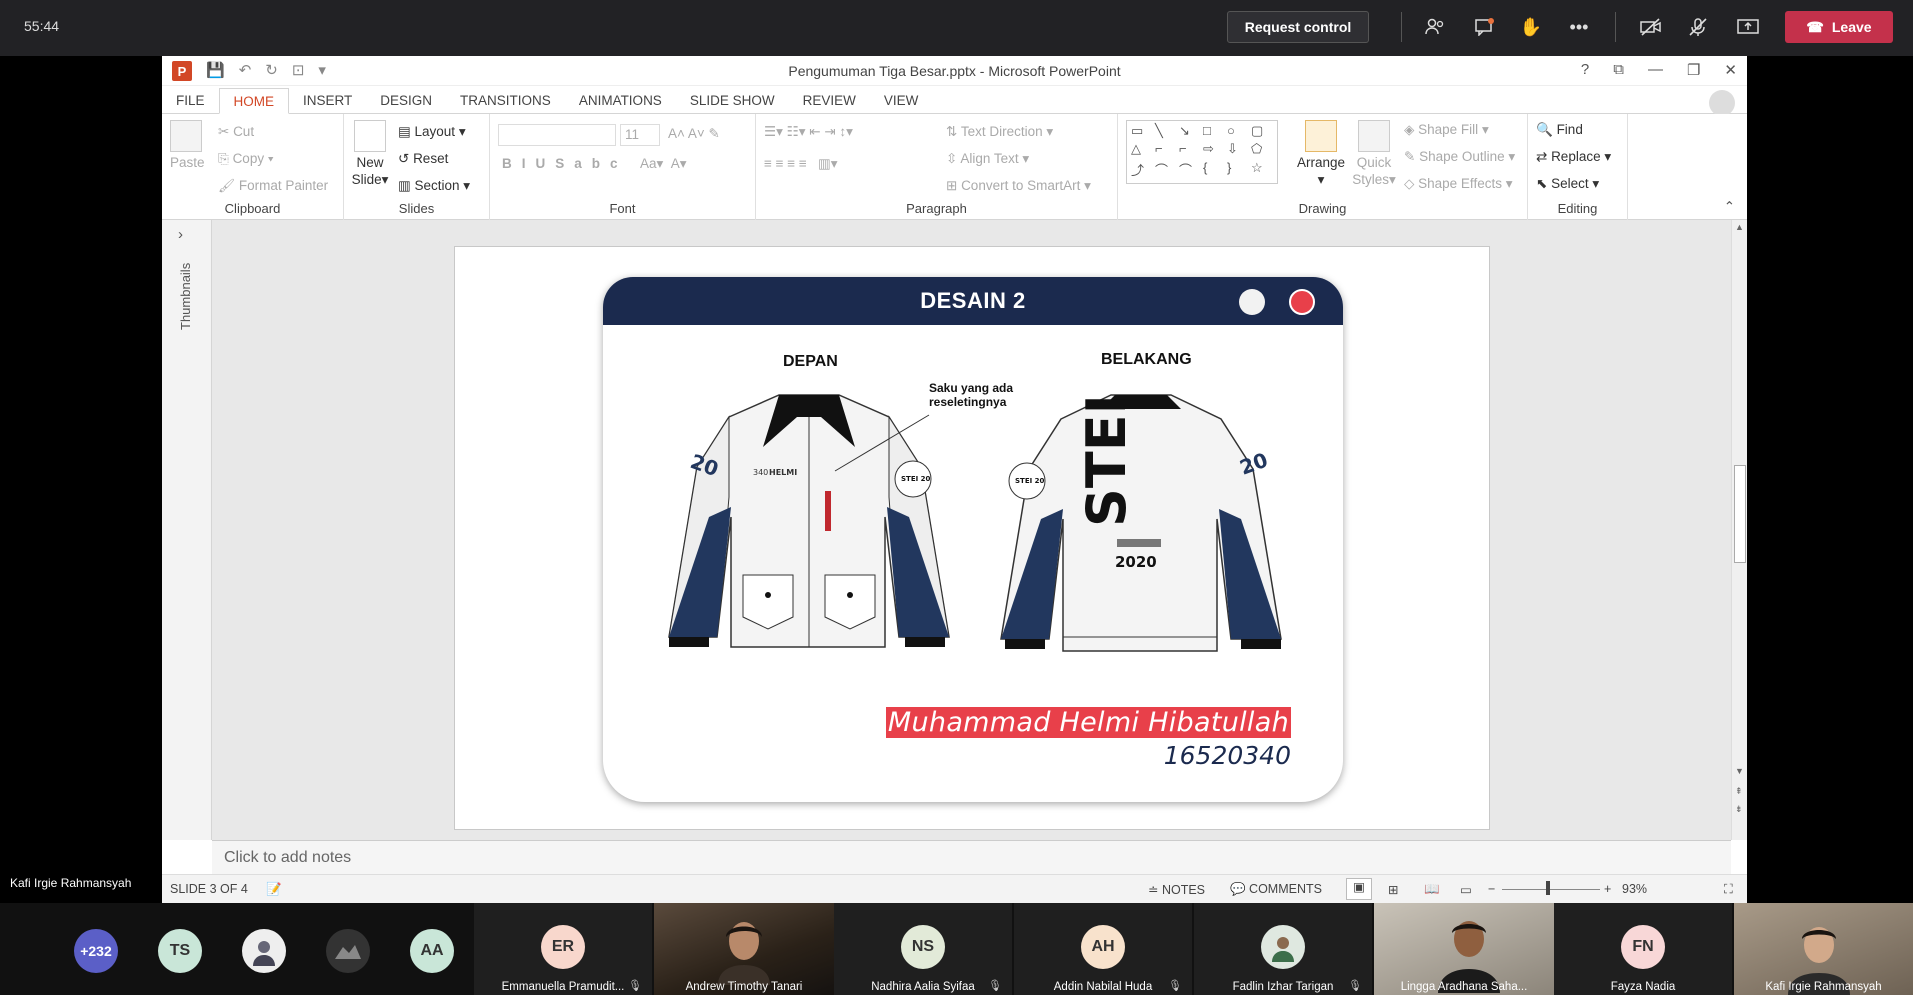 This screenshot has width=1913, height=995. What do you see at coordinates (810, 361) in the screenshot?
I see `front-label: DEPAN` at bounding box center [810, 361].